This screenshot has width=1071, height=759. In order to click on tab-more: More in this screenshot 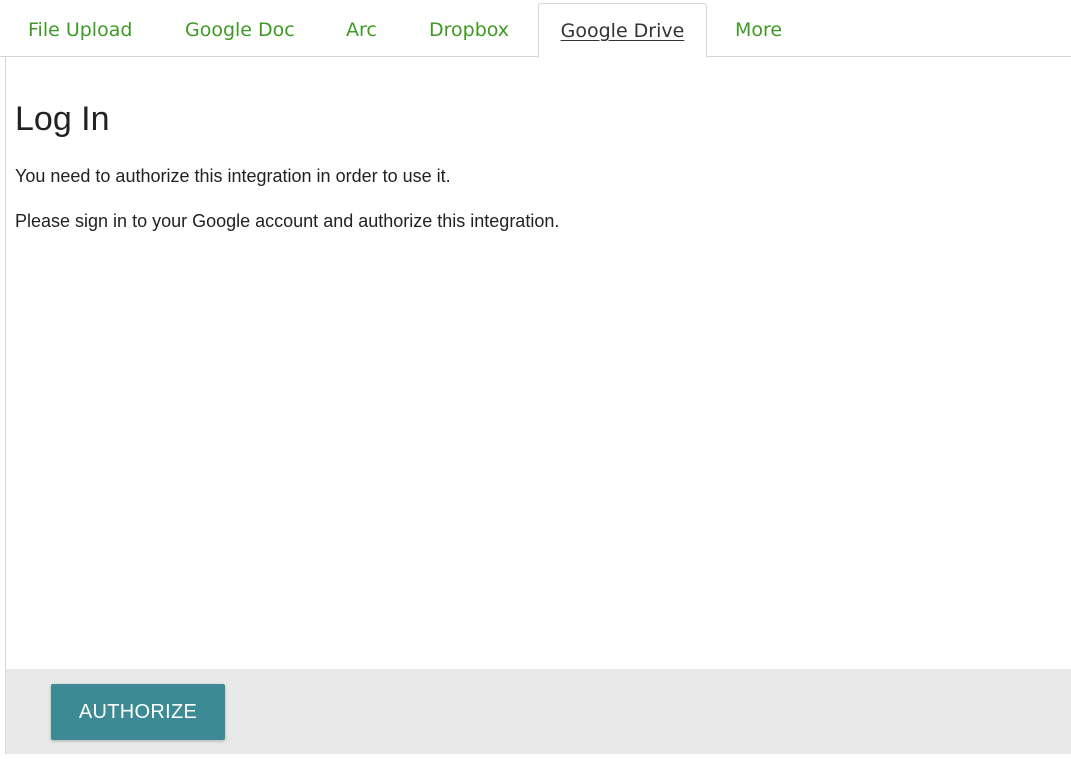, I will do `click(758, 28)`.